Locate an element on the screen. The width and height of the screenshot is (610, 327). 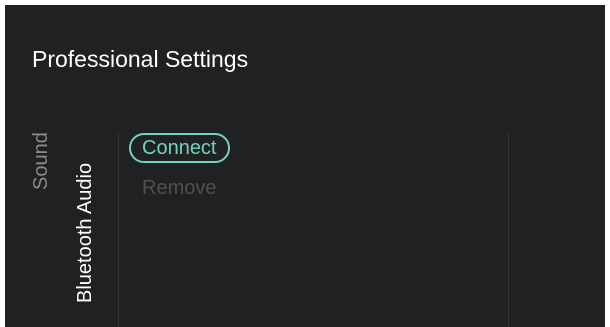
connect-button: Connect is located at coordinates (179, 148).